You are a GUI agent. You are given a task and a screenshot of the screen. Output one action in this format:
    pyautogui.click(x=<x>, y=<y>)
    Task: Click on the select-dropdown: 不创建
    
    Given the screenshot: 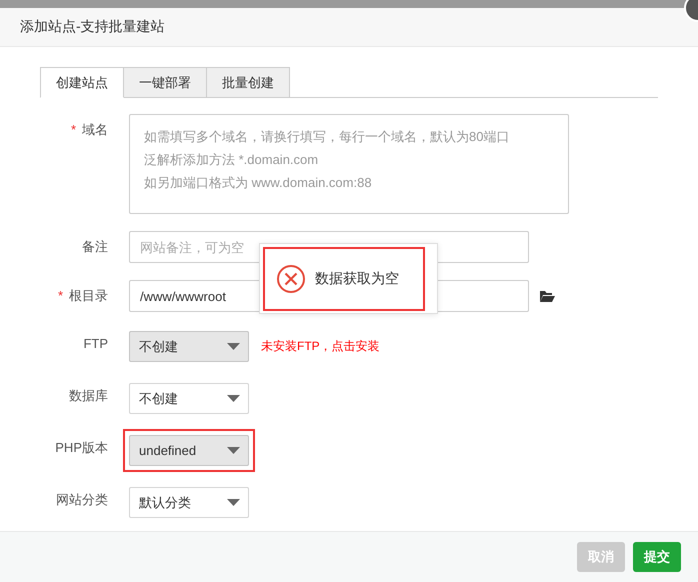 What is the action you would take?
    pyautogui.click(x=189, y=398)
    